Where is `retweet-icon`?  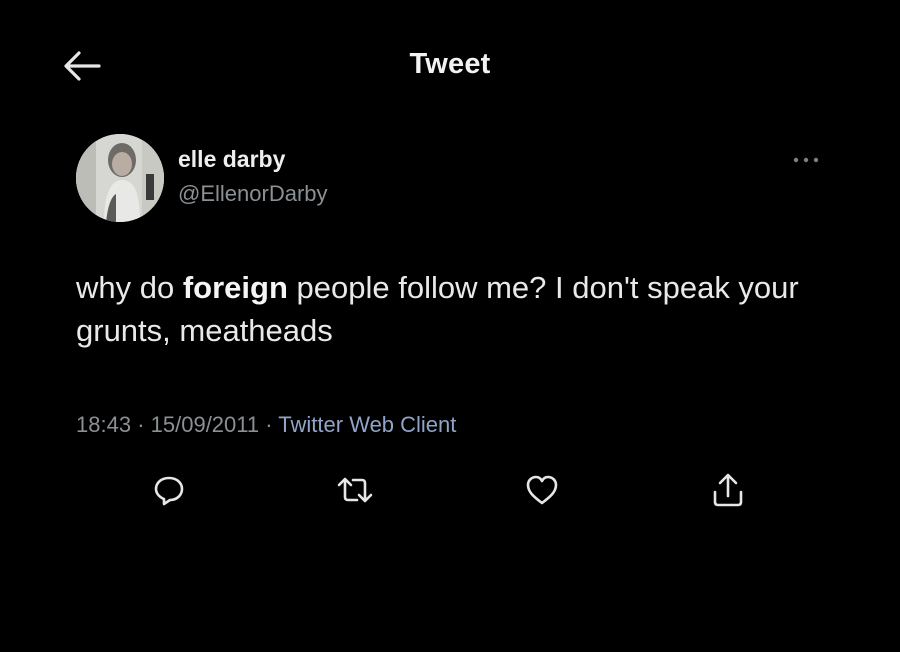 retweet-icon is located at coordinates (355, 492).